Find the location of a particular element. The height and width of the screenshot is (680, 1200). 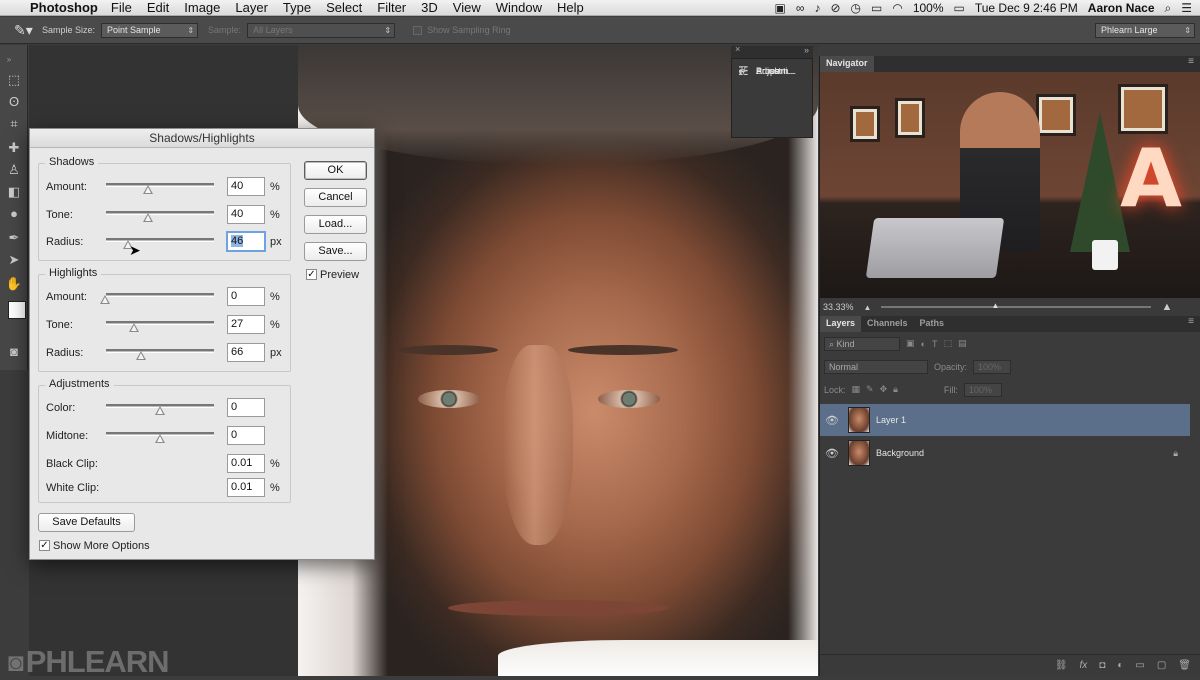

tab-navigator: Navigator is located at coordinates (847, 64).